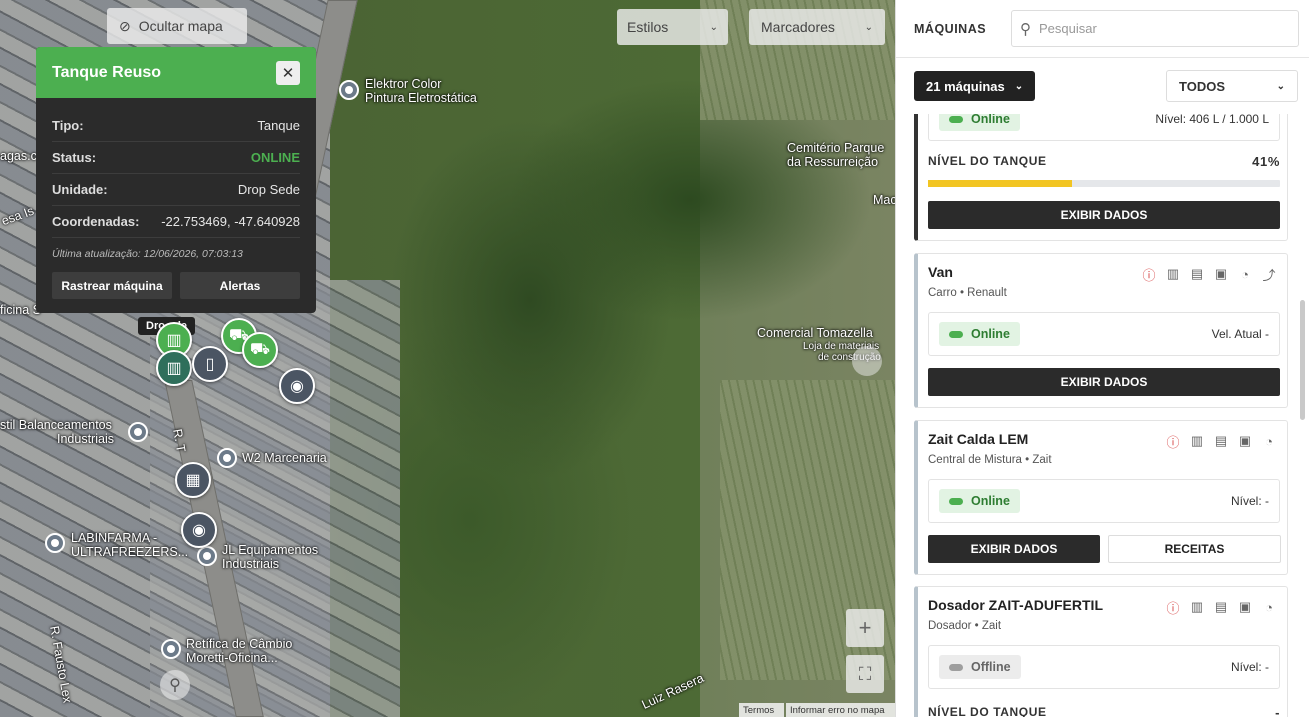 This screenshot has width=1309, height=717. Describe the element at coordinates (1104, 127) in the screenshot. I see `status-box: Online Nível: 406 L / 1.000 L` at that location.